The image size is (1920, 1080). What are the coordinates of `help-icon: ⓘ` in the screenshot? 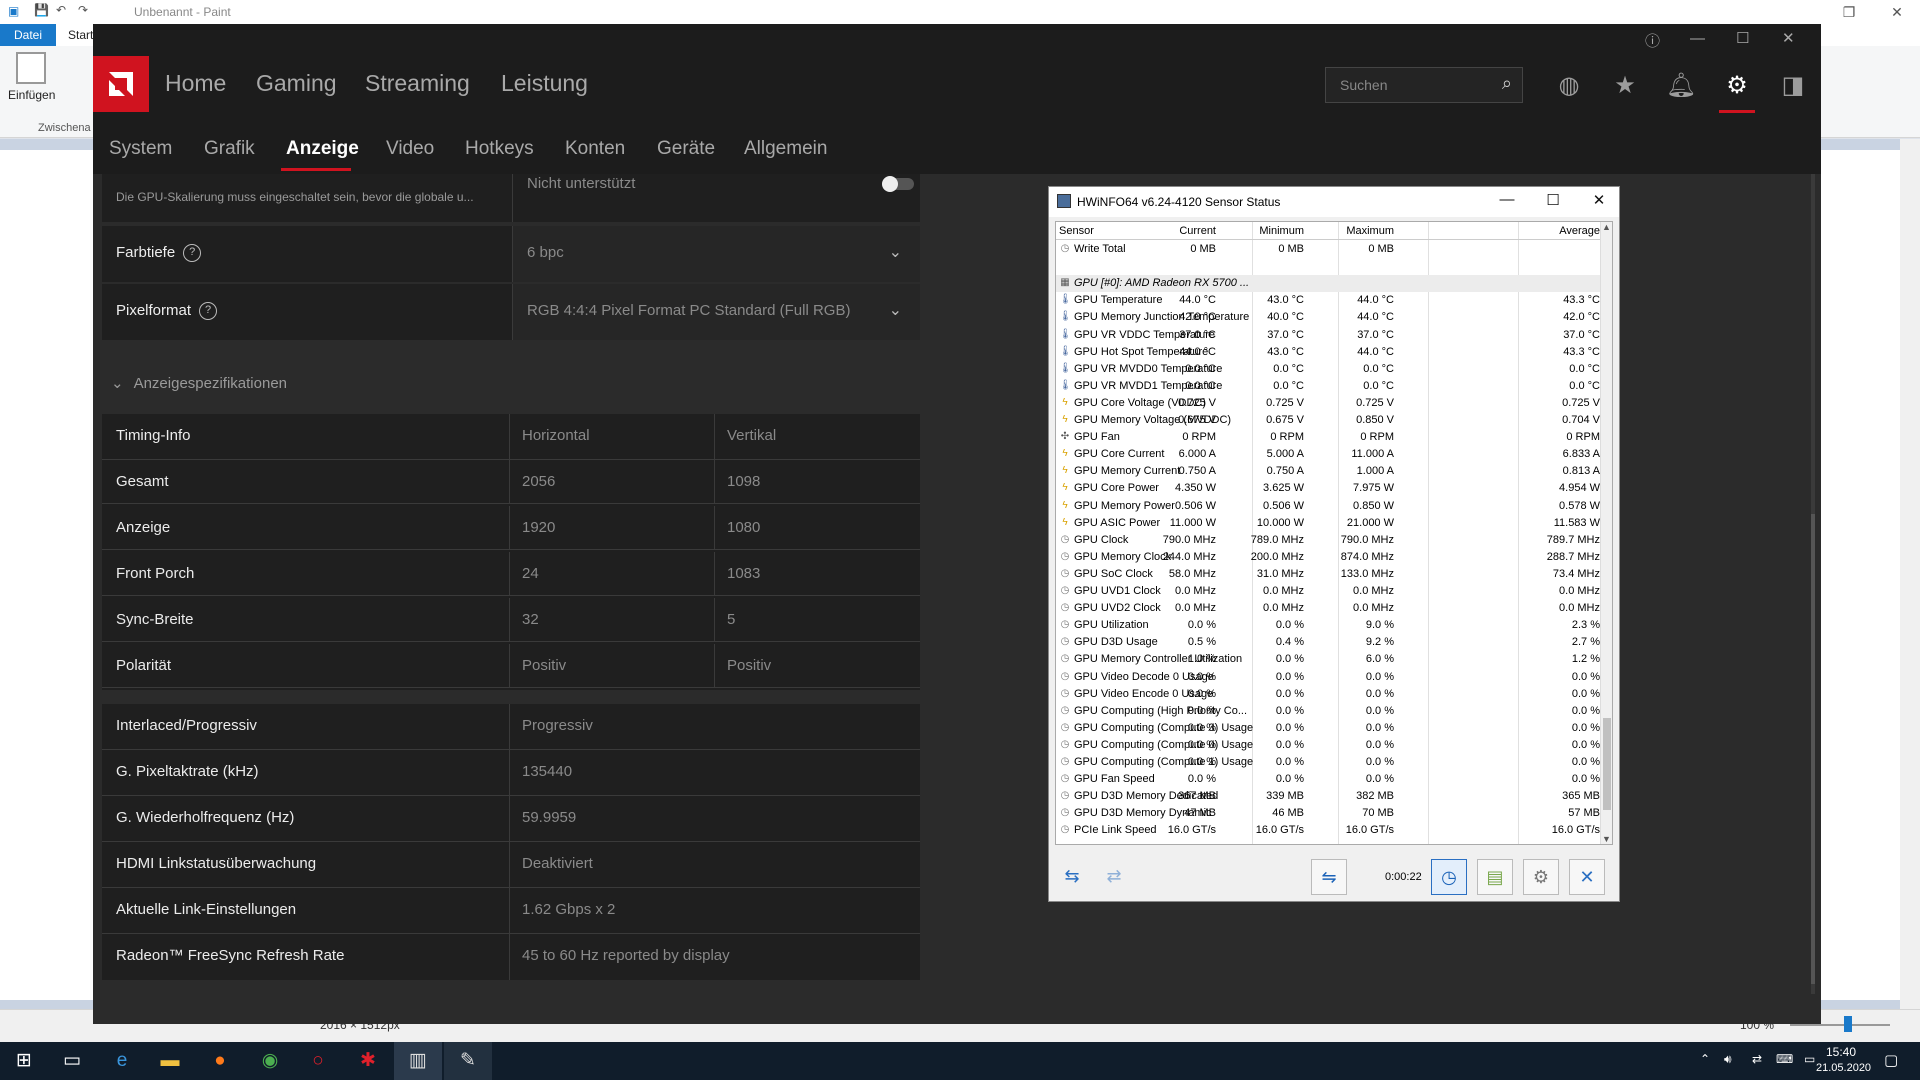 It's located at (1652, 40).